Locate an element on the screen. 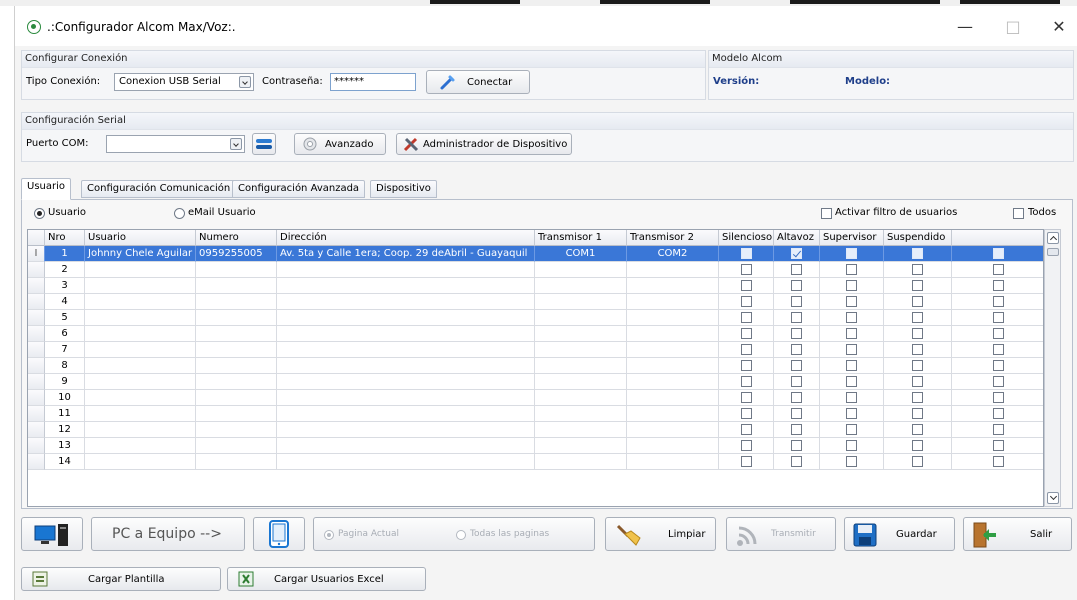 Image resolution: width=1077 pixels, height=600 pixels. cell-transmisor-2: COM2 is located at coordinates (673, 254).